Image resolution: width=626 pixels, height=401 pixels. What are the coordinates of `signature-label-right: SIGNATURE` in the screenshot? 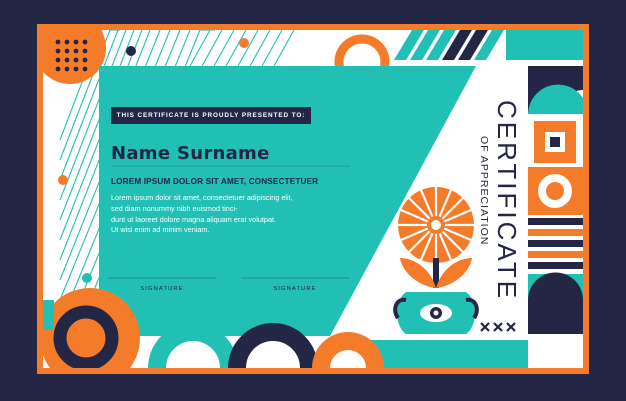 It's located at (295, 289).